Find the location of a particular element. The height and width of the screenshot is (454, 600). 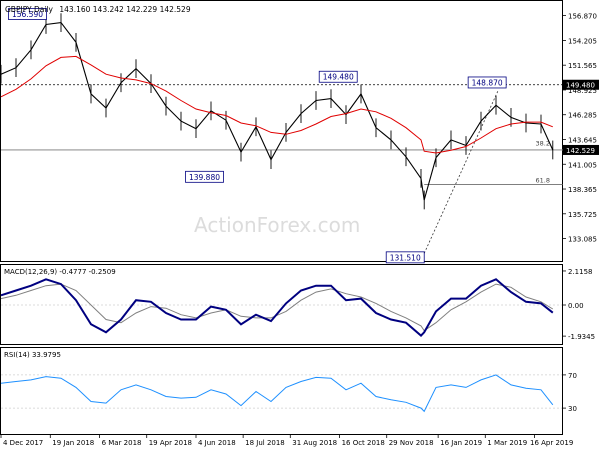

price-axis-label: 133.085 is located at coordinates (582, 240).